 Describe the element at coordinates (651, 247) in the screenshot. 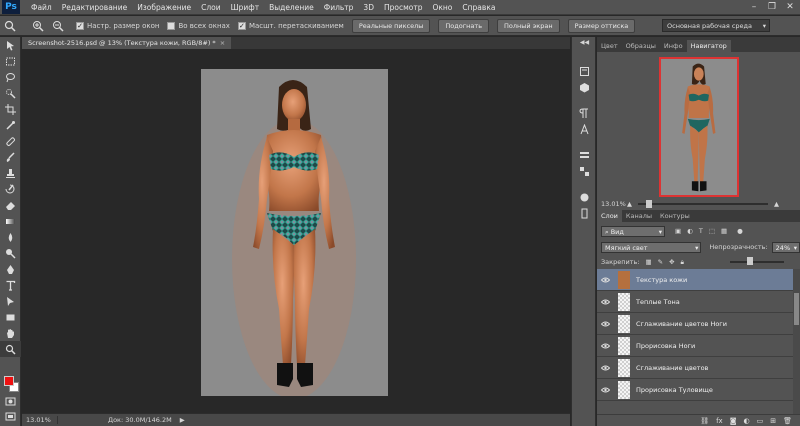

I see `blend-mode-select: Мягкий свет ▾` at that location.